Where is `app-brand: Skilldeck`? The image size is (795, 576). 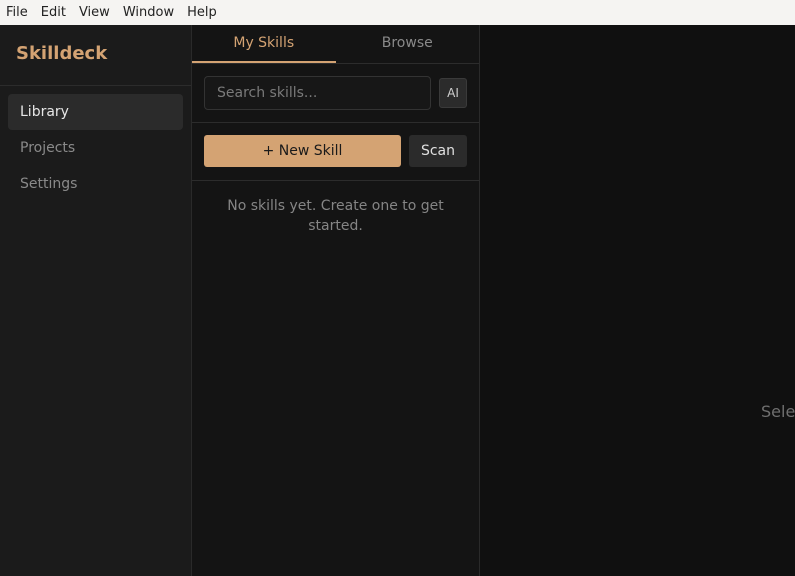
app-brand: Skilldeck is located at coordinates (62, 53).